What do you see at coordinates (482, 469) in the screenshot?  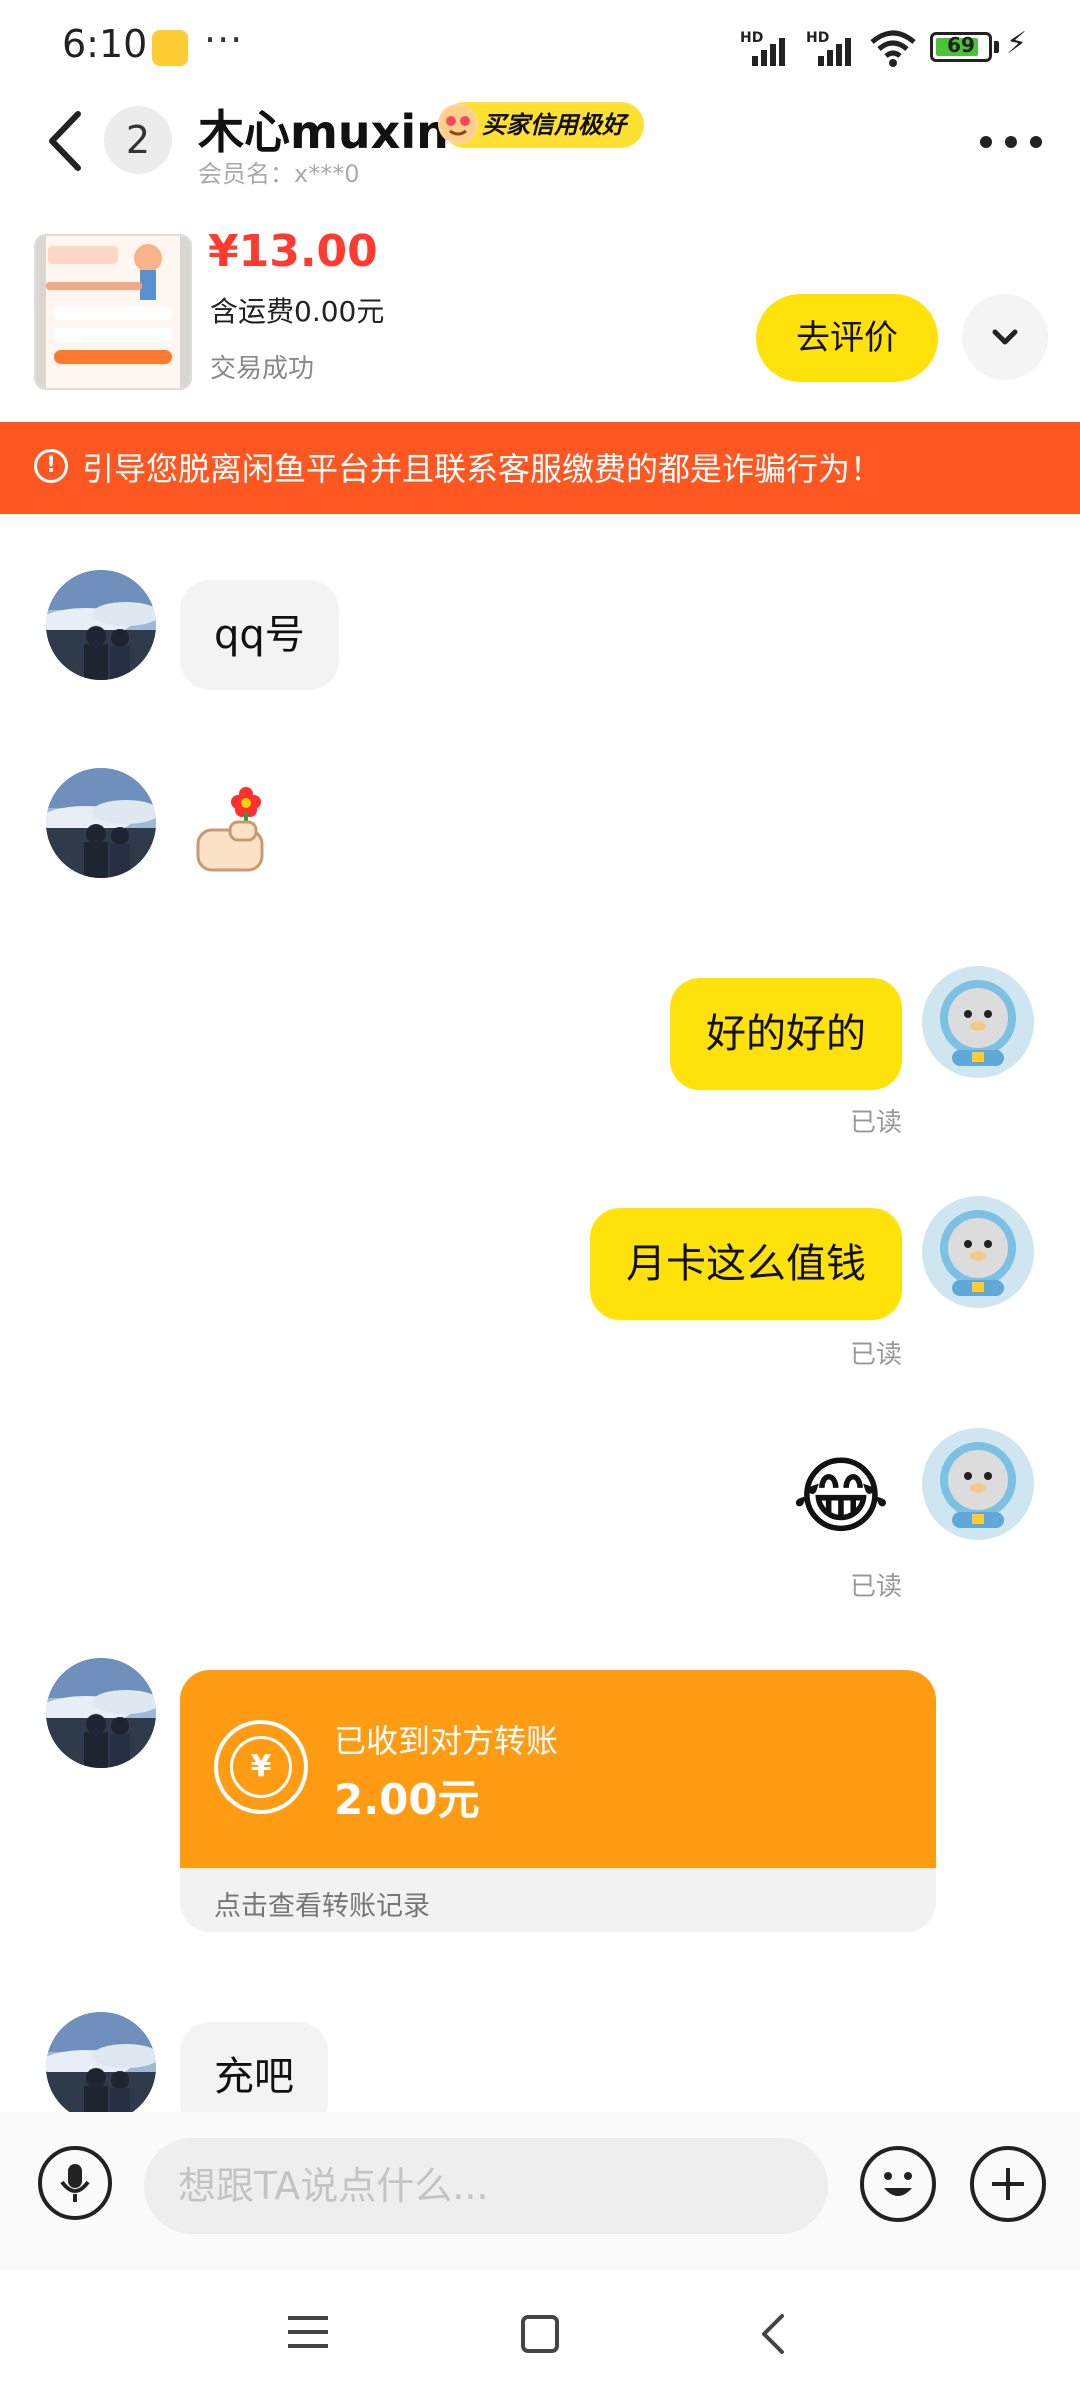 I see `fraud-warning-text: 引导您脱离闲鱼平台并且联系客服缴费的都是诈骗行为！` at bounding box center [482, 469].